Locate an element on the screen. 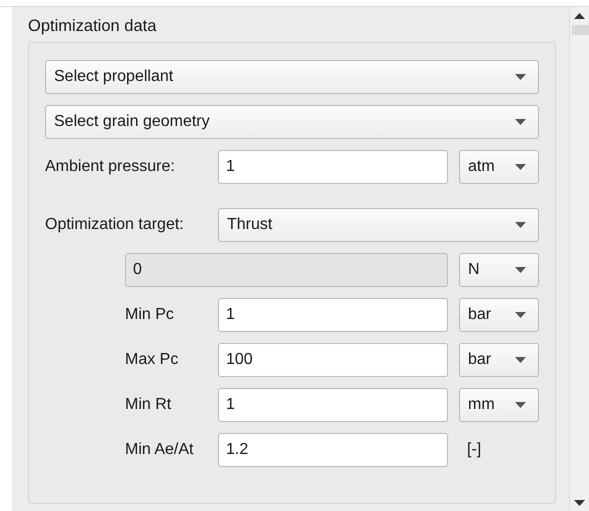 This screenshot has height=511, width=589. field-label: Max Pc is located at coordinates (152, 360).